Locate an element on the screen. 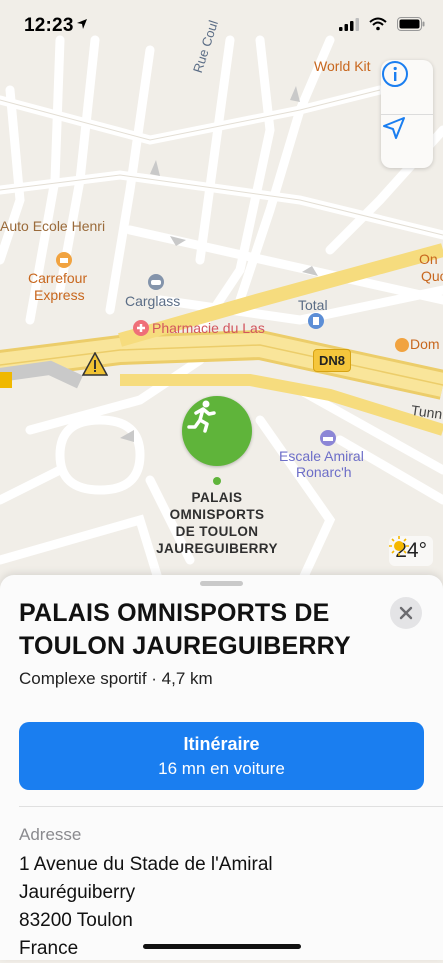 Image resolution: width=443 pixels, height=963 pixels. fuel-icon is located at coordinates (316, 321).